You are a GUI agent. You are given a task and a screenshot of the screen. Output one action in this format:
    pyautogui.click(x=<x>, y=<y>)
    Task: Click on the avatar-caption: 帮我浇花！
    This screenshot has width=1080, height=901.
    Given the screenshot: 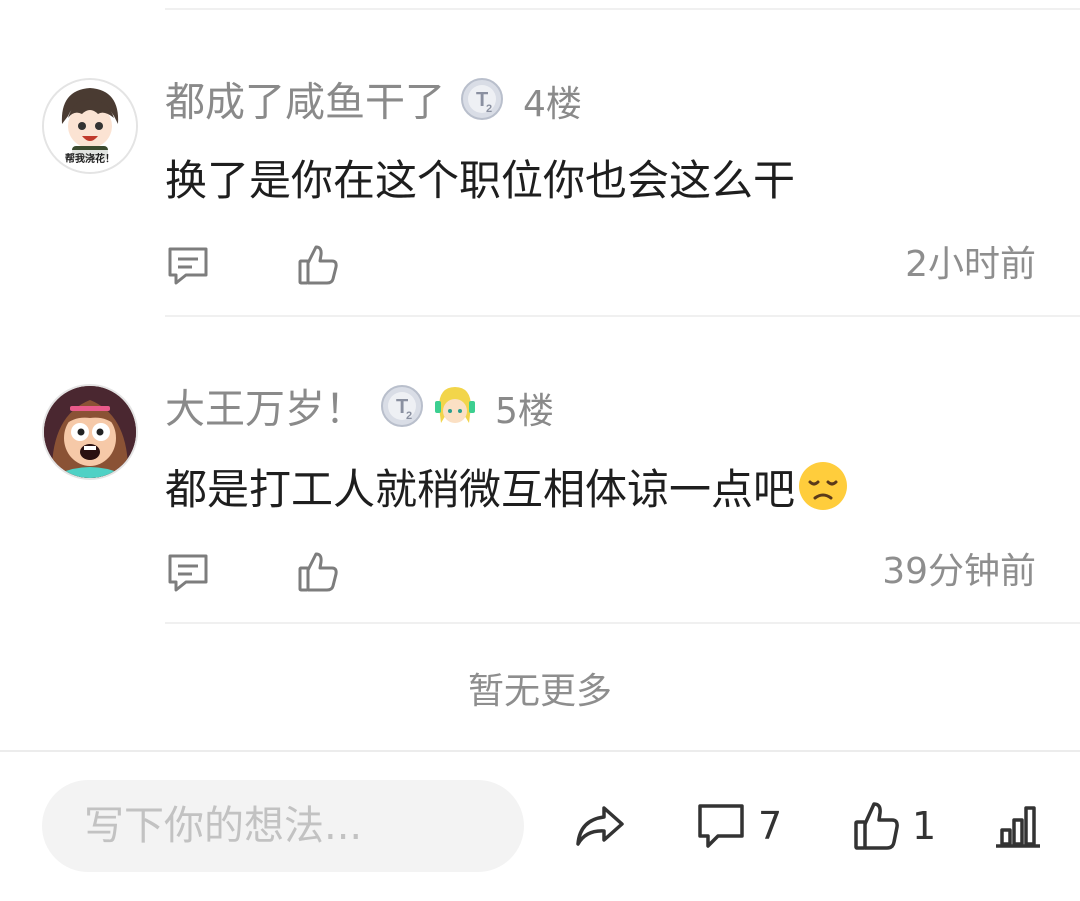 What is the action you would take?
    pyautogui.click(x=90, y=157)
    